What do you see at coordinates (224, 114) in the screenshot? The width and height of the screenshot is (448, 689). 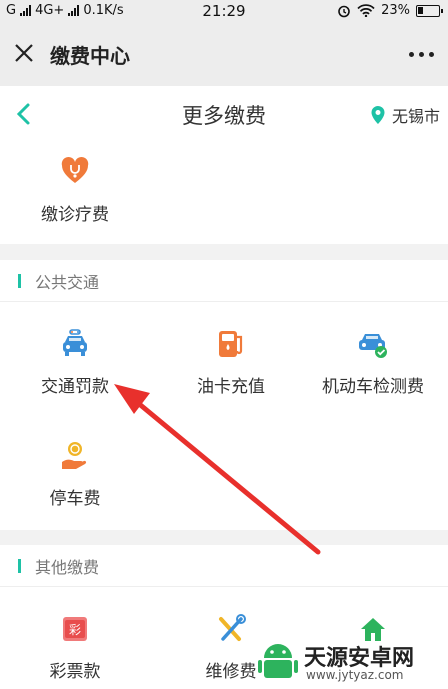 I see `page-header: 更多缴费 无锡市` at bounding box center [224, 114].